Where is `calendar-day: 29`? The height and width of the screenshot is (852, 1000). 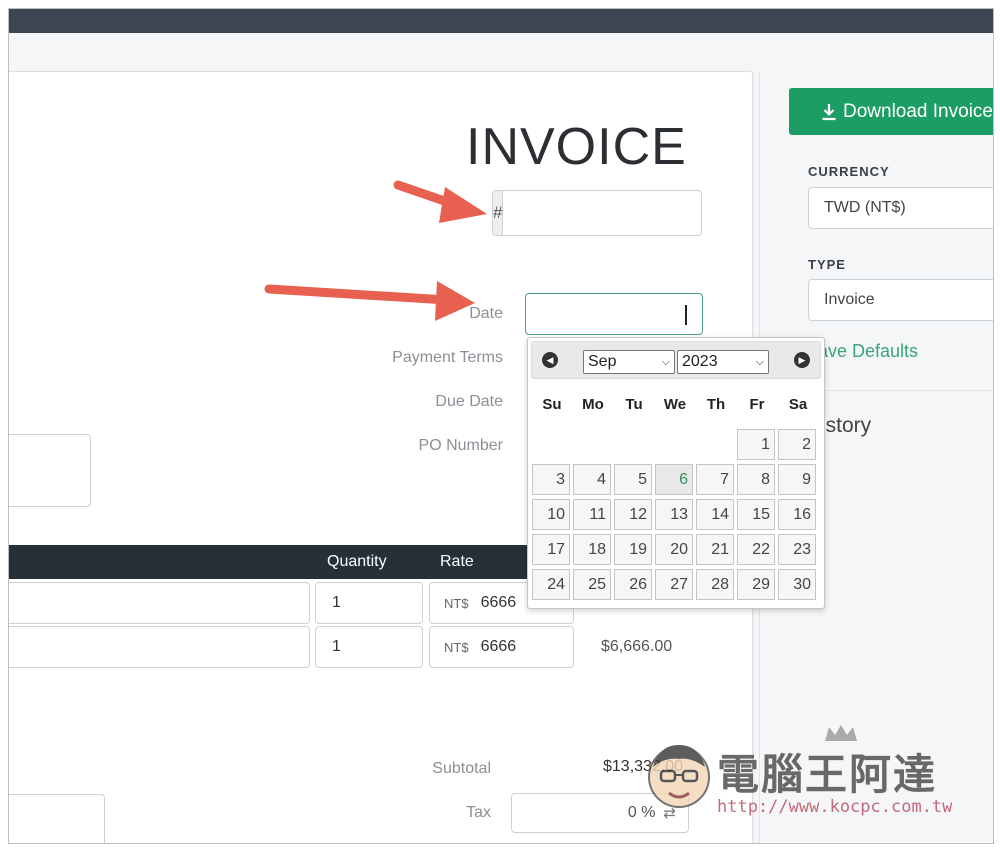 calendar-day: 29 is located at coordinates (756, 584).